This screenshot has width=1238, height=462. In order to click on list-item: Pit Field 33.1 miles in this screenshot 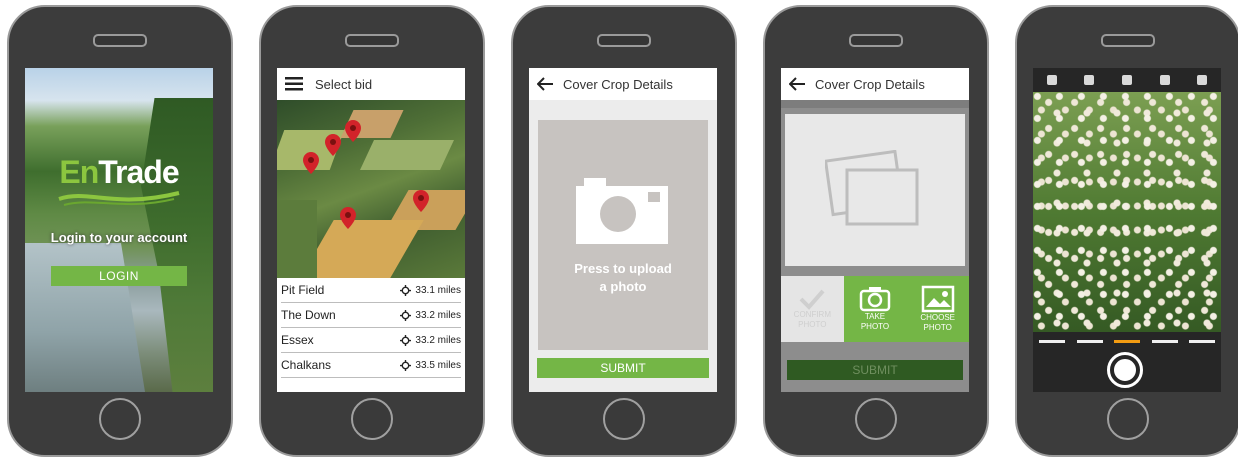, I will do `click(371, 290)`.